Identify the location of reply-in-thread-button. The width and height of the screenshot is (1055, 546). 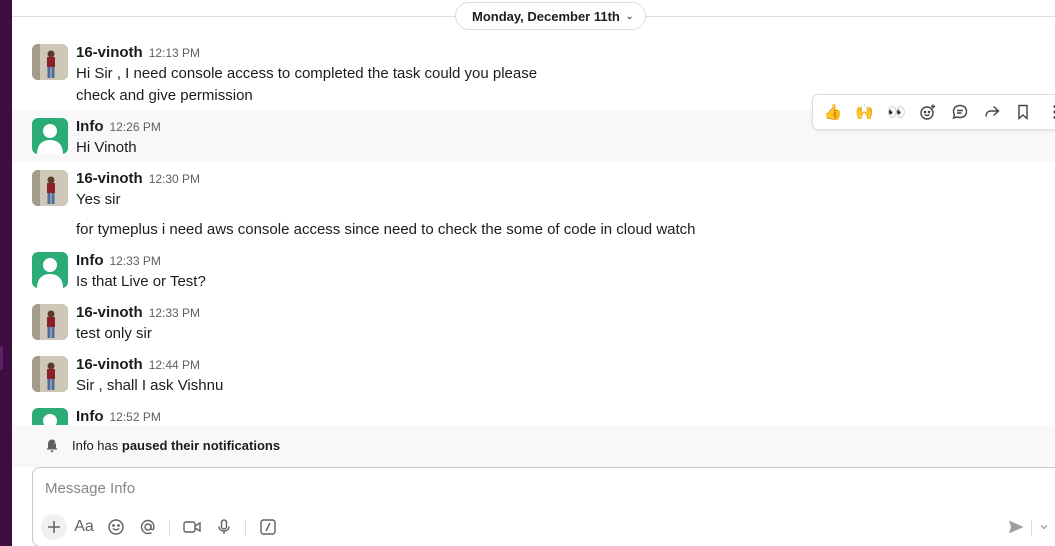
(960, 112).